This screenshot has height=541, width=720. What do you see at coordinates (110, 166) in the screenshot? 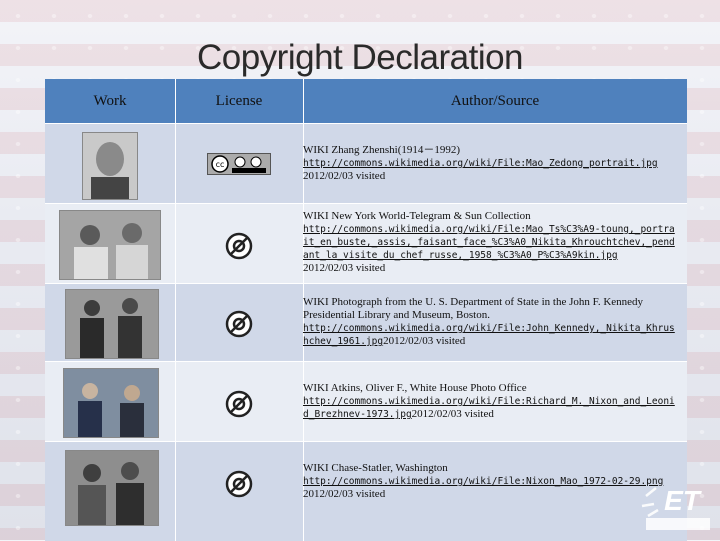
I see `mao-portrait-image` at bounding box center [110, 166].